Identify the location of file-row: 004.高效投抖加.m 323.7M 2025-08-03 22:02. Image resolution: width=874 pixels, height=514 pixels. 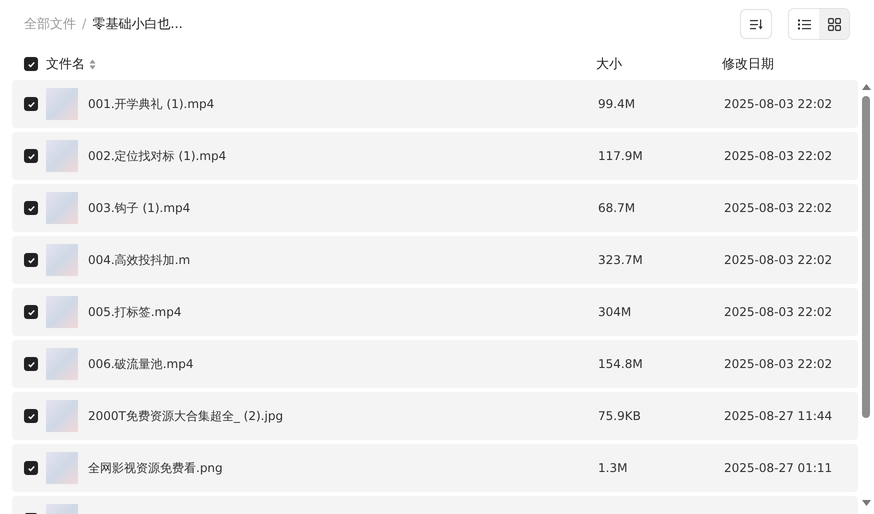
(435, 260).